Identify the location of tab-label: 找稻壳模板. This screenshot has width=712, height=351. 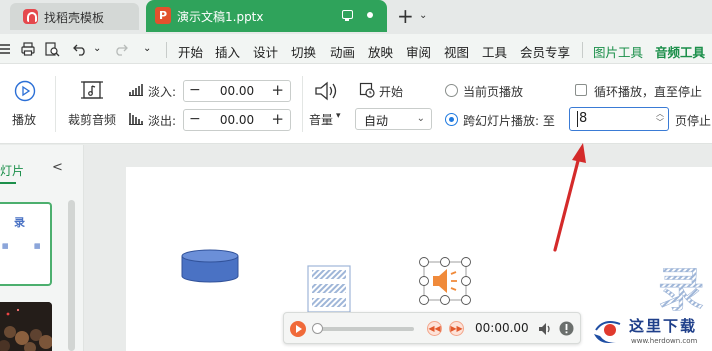
(74, 18).